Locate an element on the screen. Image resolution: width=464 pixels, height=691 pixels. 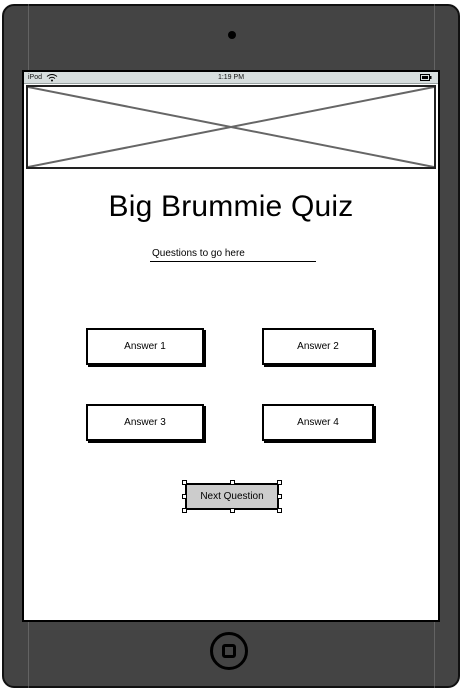
answer-4-button: Answer 4 is located at coordinates (318, 422).